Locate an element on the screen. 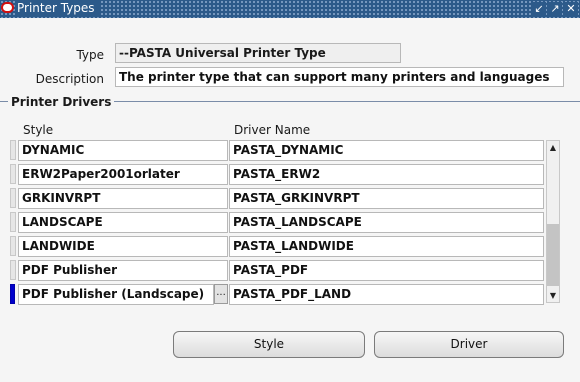 The image size is (580, 382). style-button: Style is located at coordinates (269, 344).